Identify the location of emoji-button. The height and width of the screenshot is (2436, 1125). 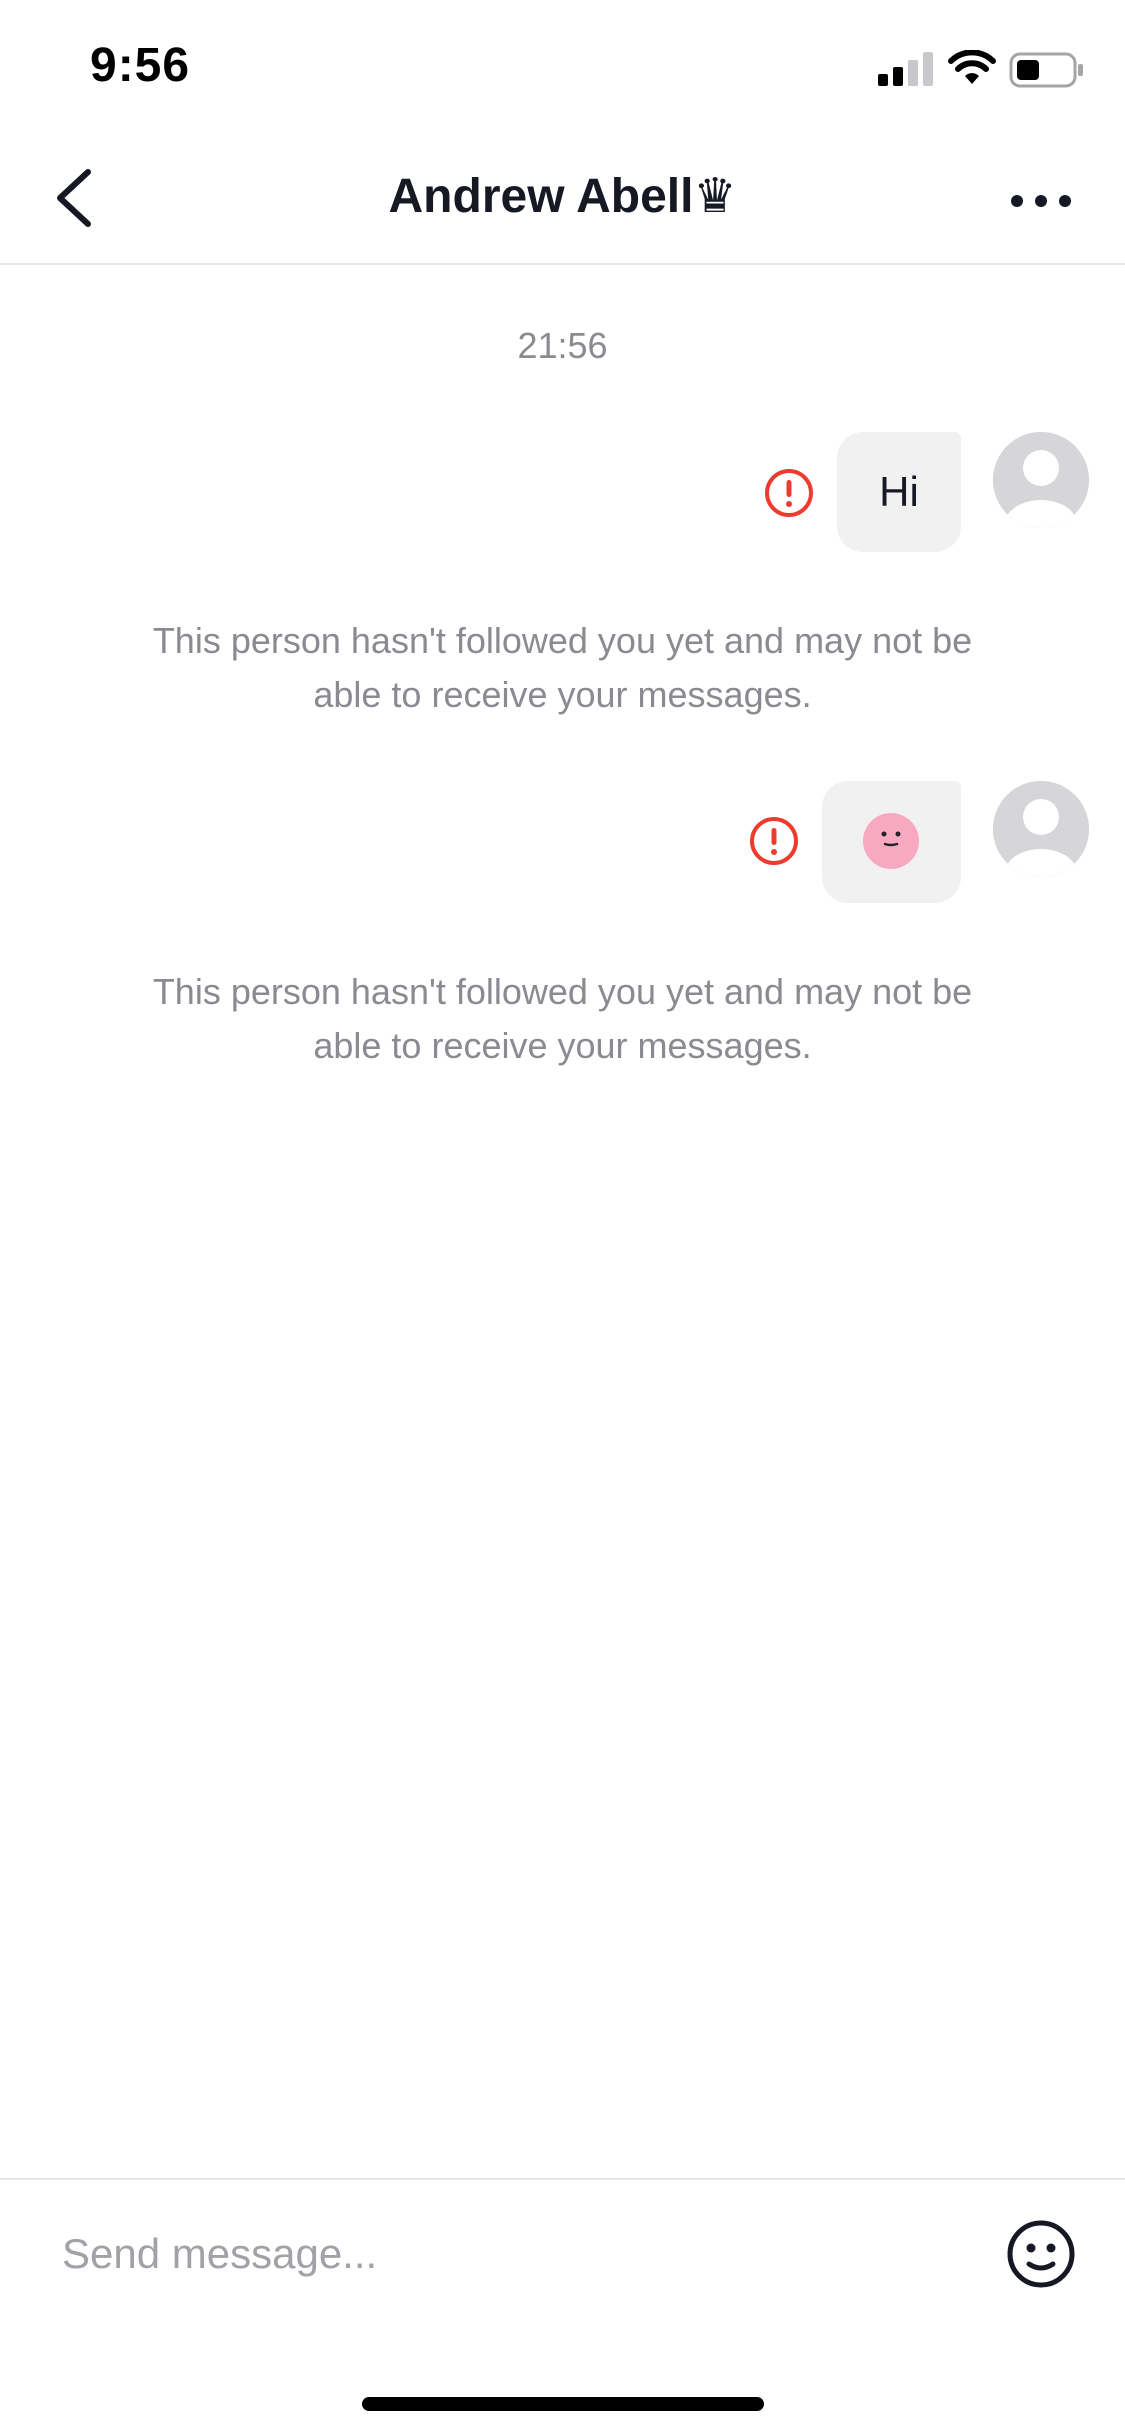
(1041, 2254).